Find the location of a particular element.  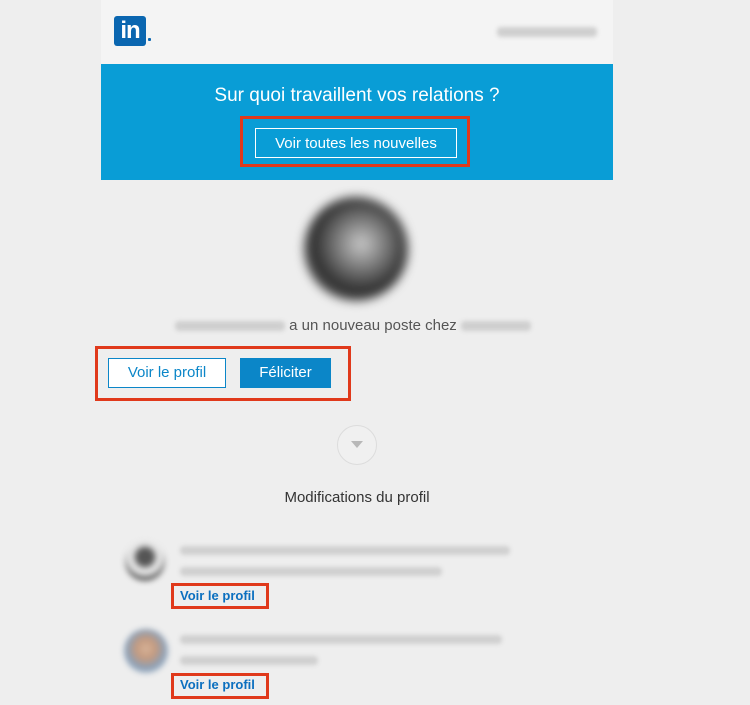

news-update-line: a un nouveau poste chez is located at coordinates (360, 326).